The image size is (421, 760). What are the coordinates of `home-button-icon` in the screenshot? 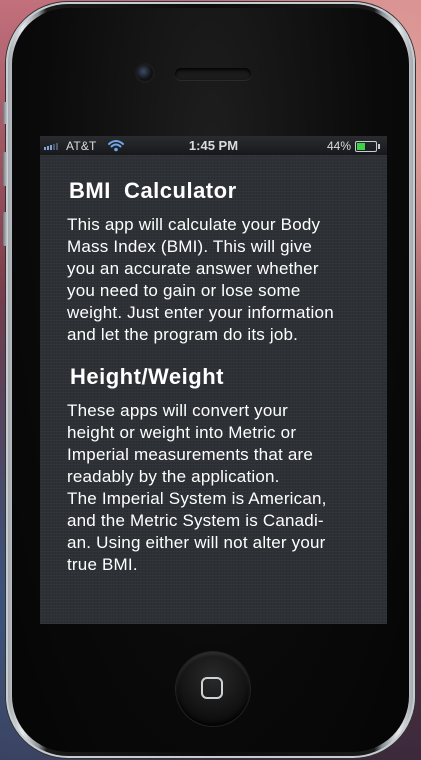 It's located at (213, 689).